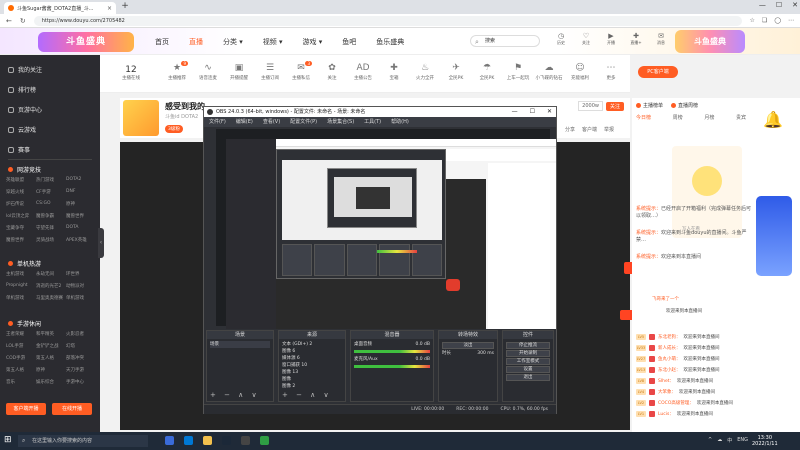  I want to click on tray-item: ENG, so click(742, 440).